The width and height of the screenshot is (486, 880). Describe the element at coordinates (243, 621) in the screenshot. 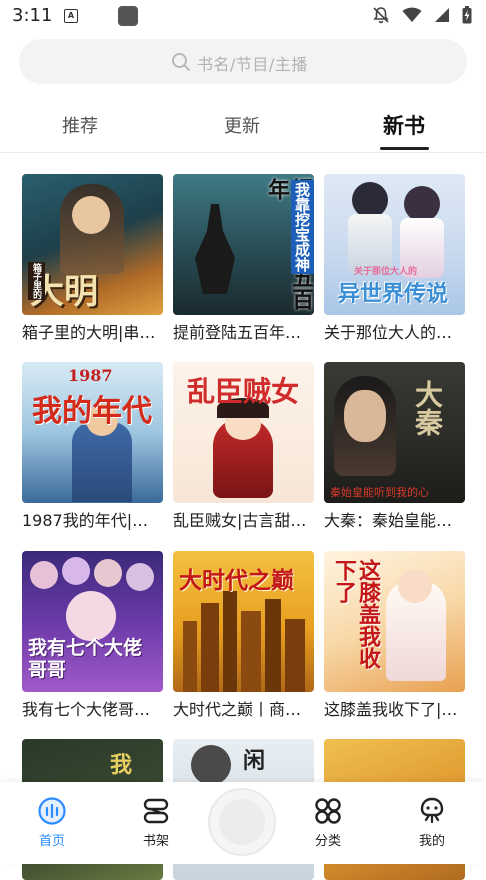

I see `book-cover: 大时代之巅` at that location.